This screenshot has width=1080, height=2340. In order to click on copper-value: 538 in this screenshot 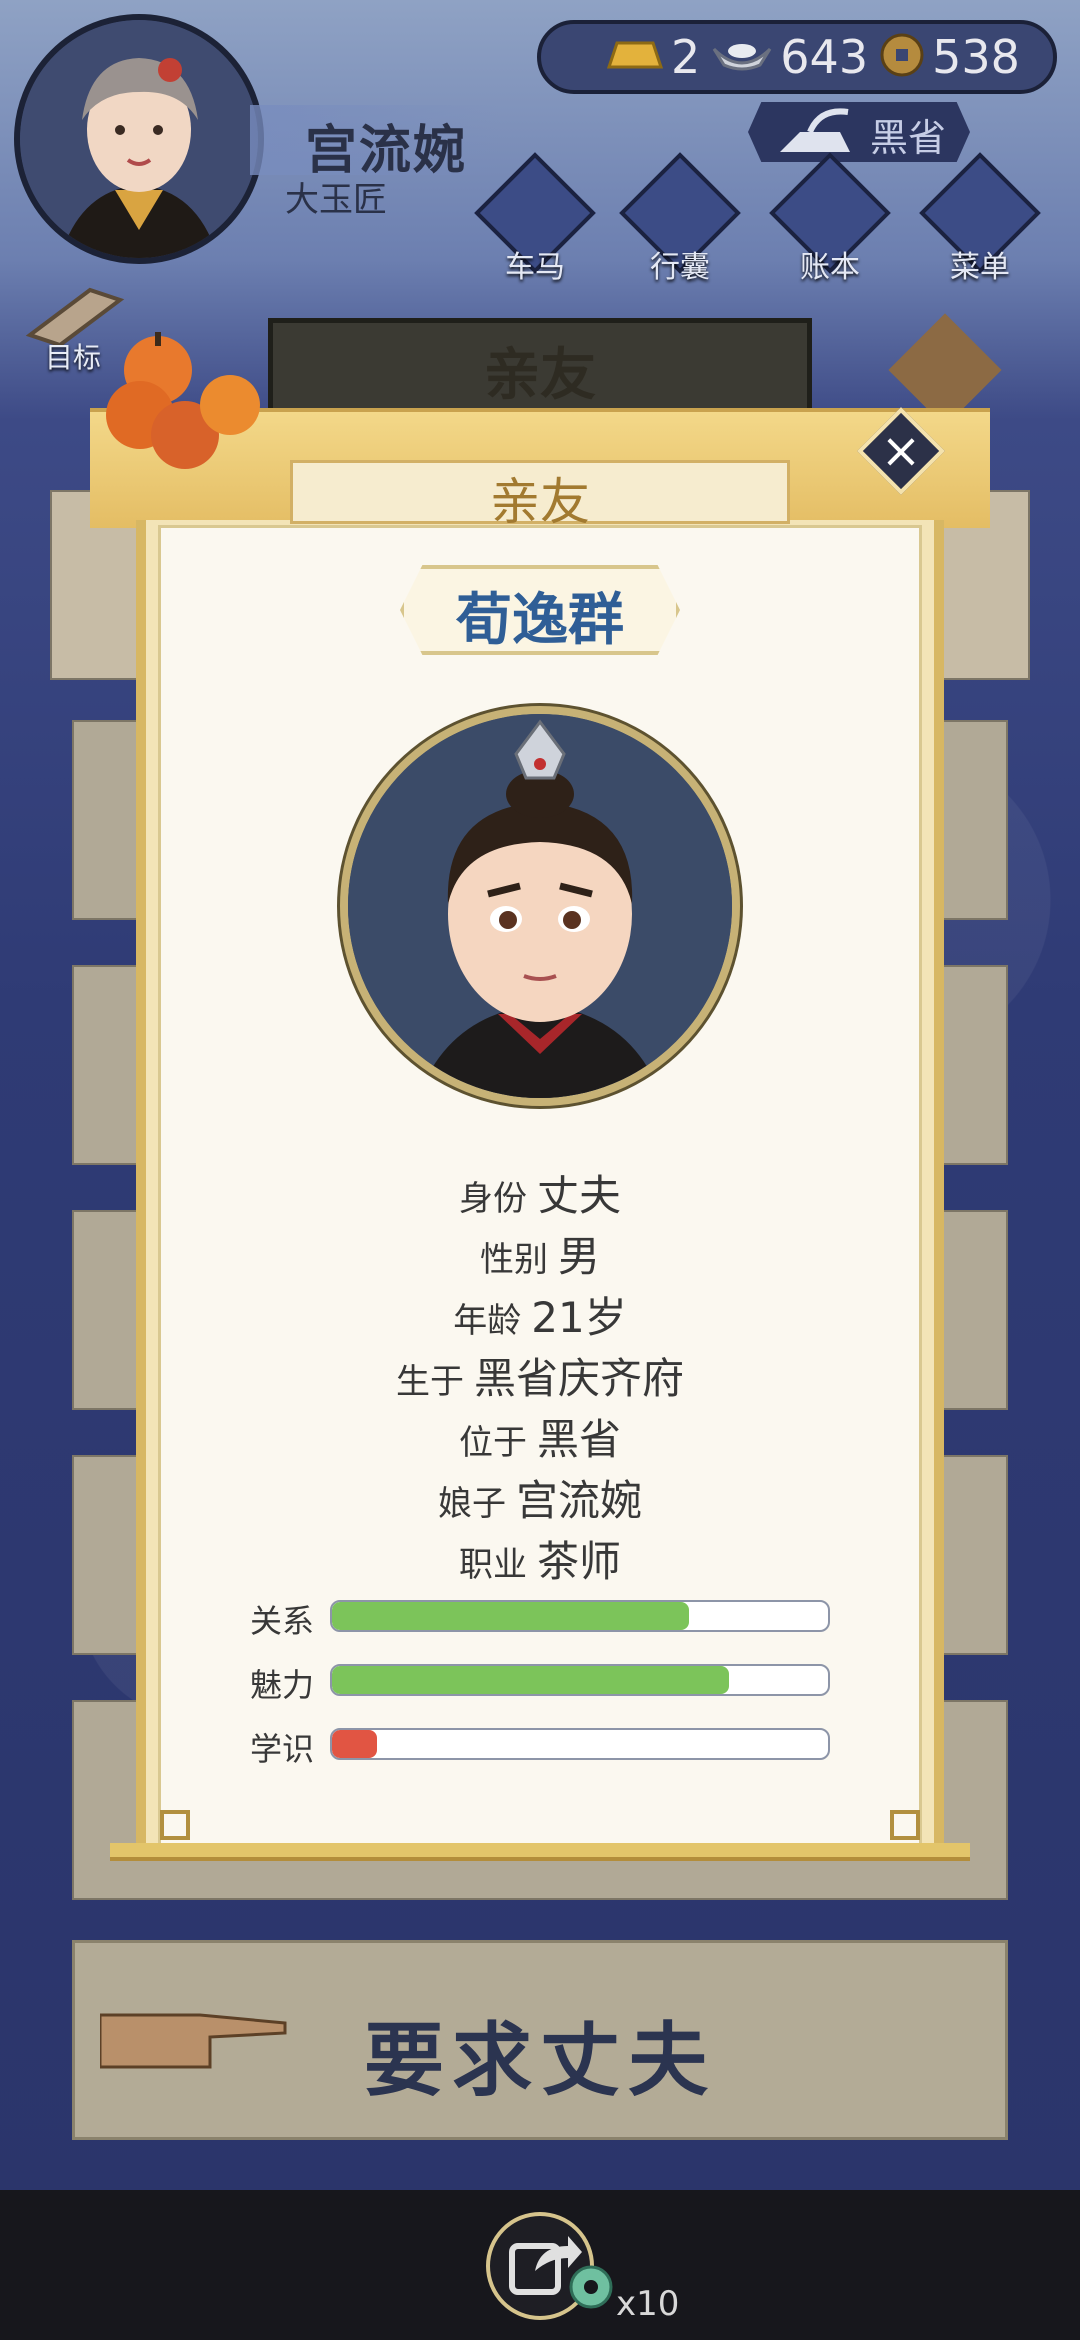, I will do `click(976, 57)`.